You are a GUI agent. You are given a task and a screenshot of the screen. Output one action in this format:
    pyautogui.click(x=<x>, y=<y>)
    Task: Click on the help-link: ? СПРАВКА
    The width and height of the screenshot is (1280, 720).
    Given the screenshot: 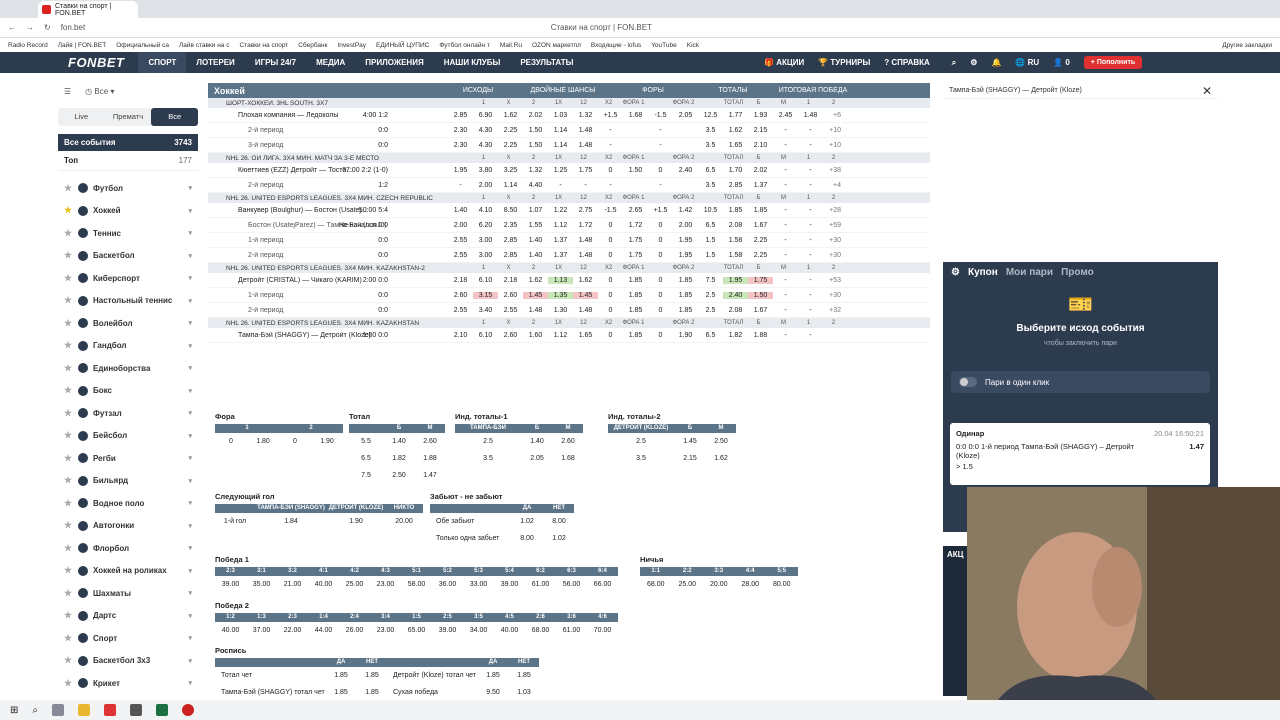 What is the action you would take?
    pyautogui.click(x=906, y=62)
    